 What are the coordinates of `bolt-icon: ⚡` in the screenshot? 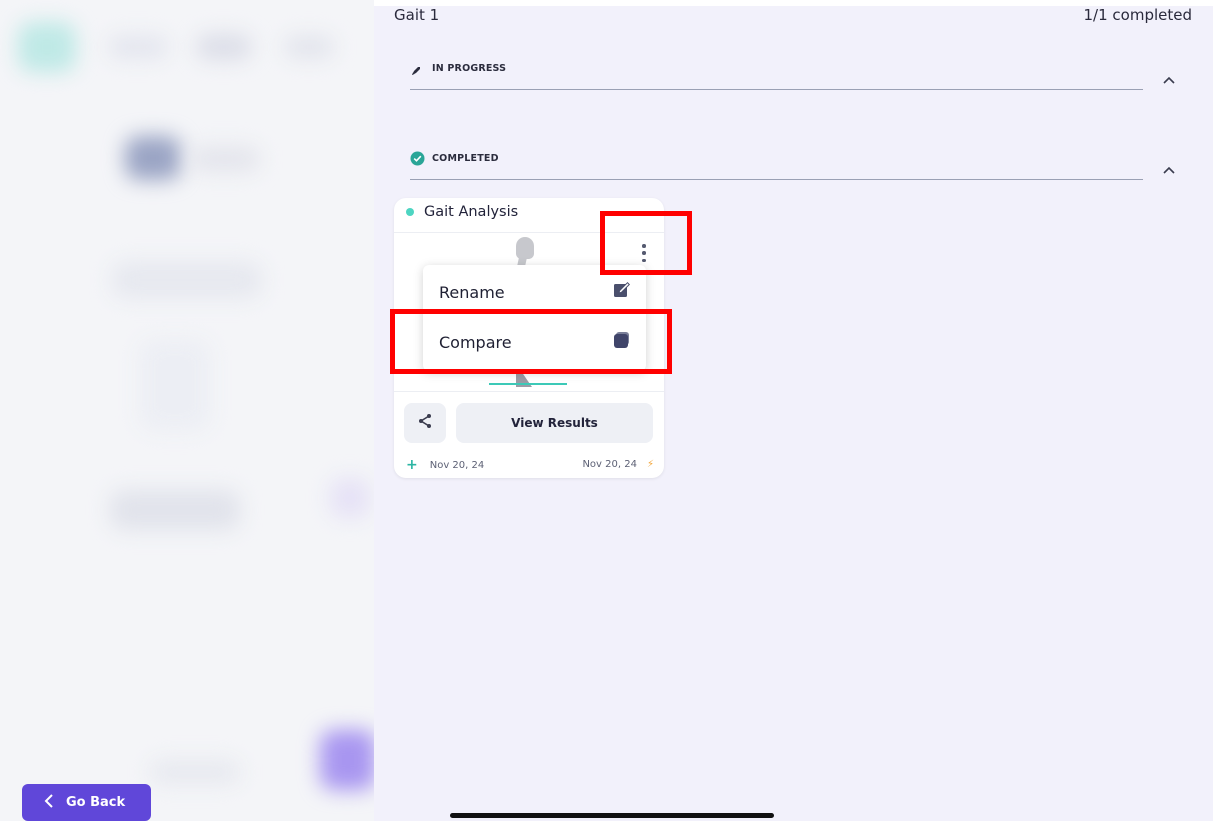 It's located at (650, 464).